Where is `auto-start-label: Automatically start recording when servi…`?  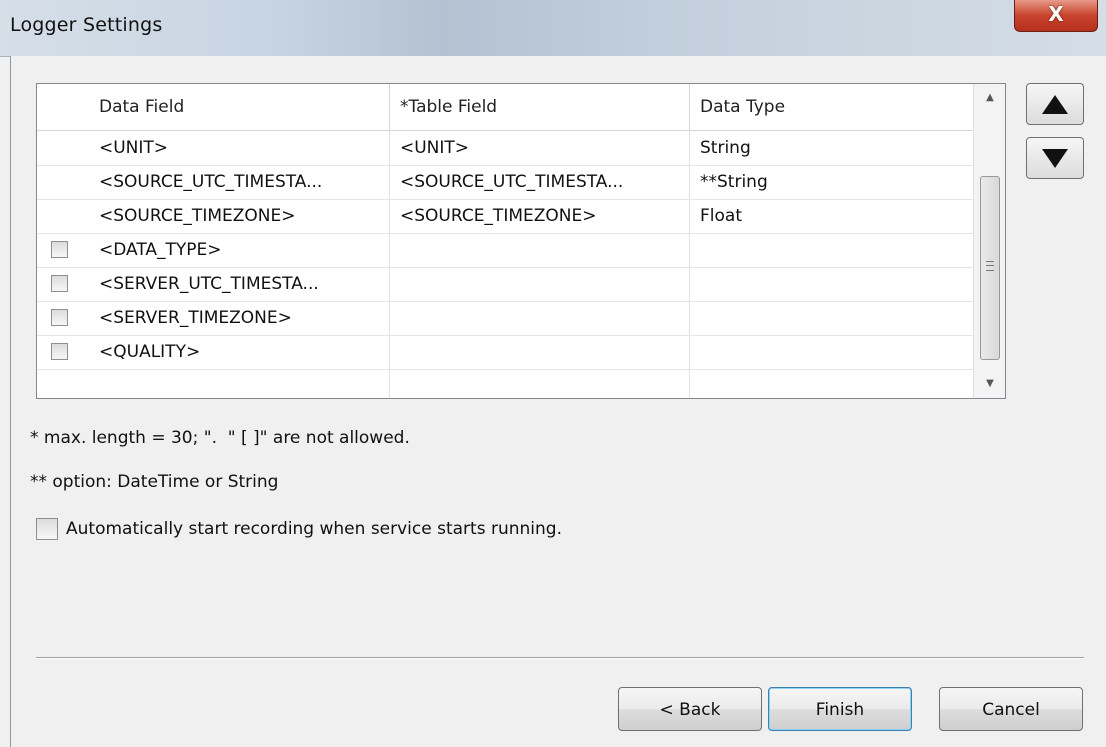
auto-start-label: Automatically start recording when servi… is located at coordinates (314, 529).